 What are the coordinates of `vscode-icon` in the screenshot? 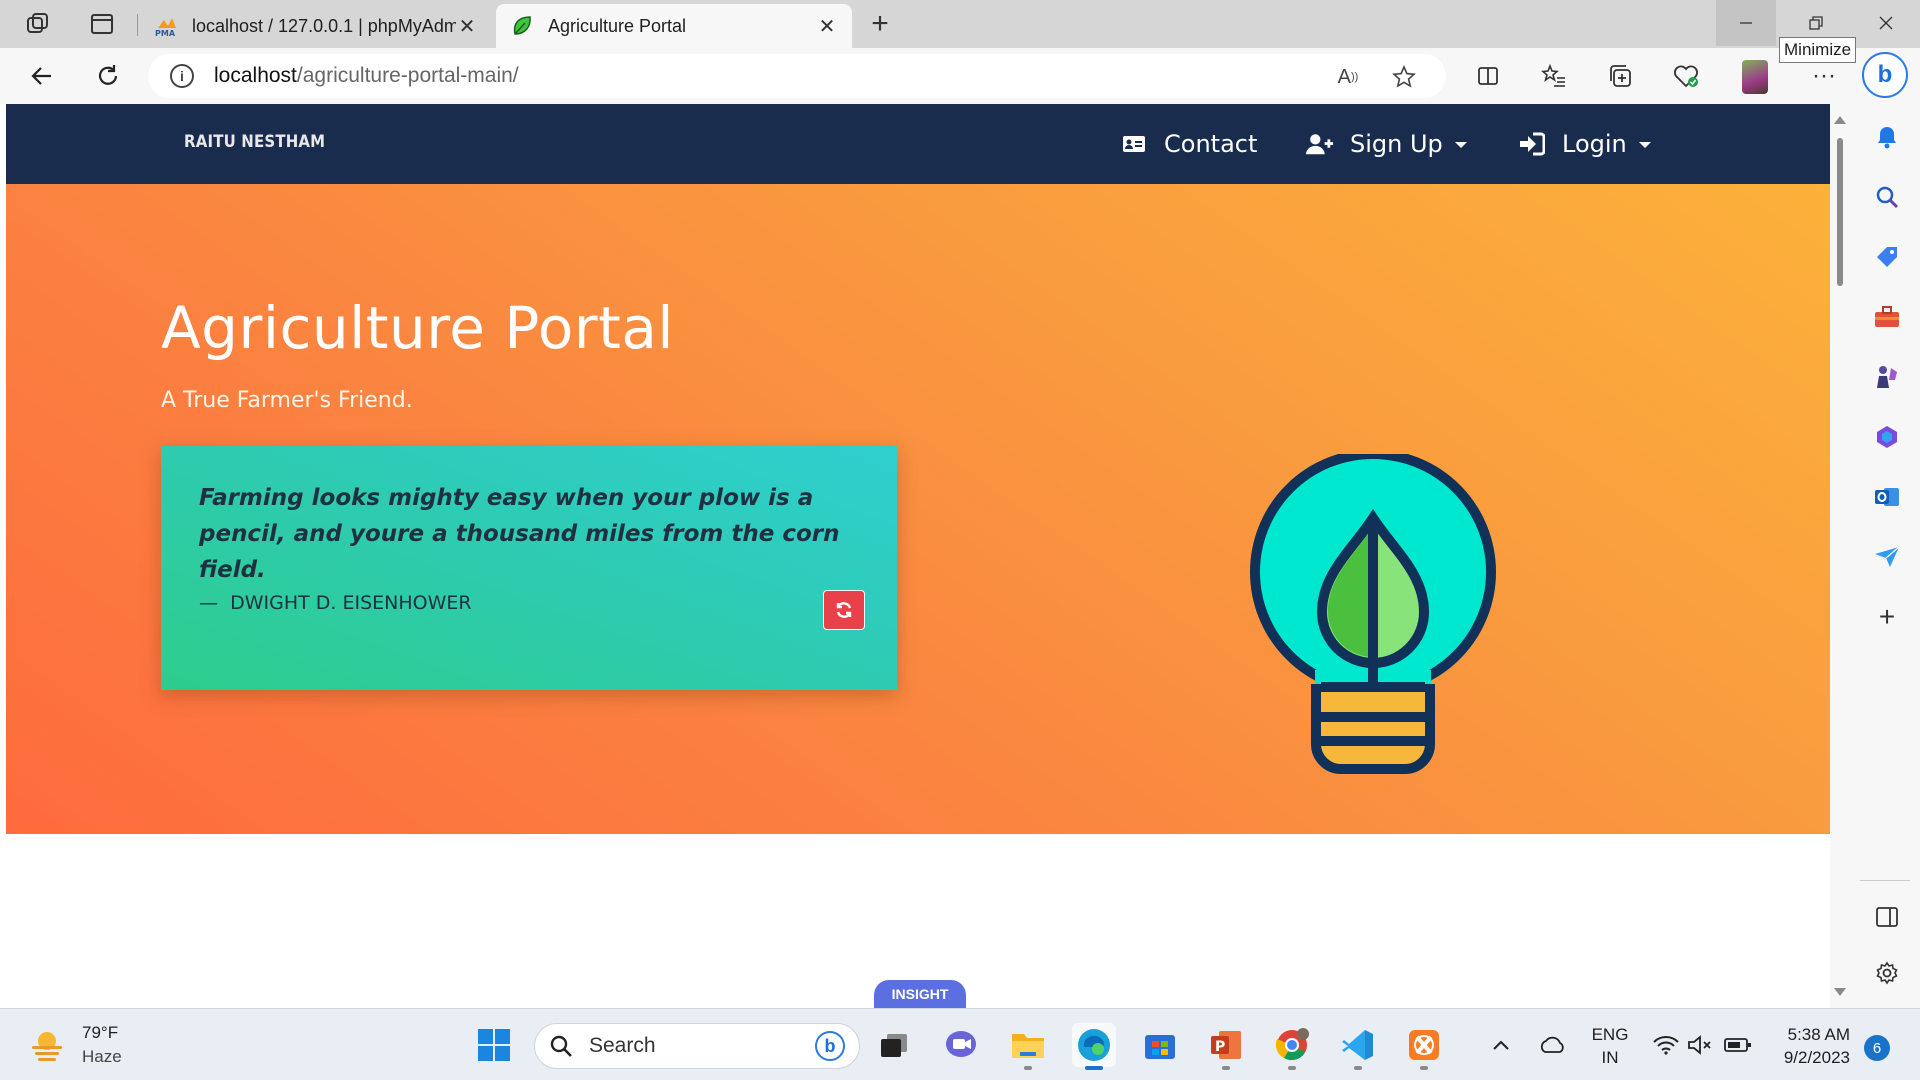 It's located at (1358, 1046).